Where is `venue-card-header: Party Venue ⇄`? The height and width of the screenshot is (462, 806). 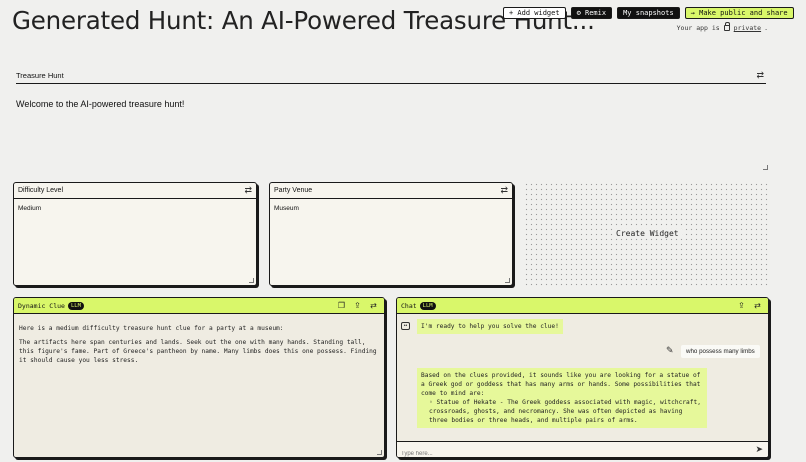 venue-card-header: Party Venue ⇄ is located at coordinates (391, 191).